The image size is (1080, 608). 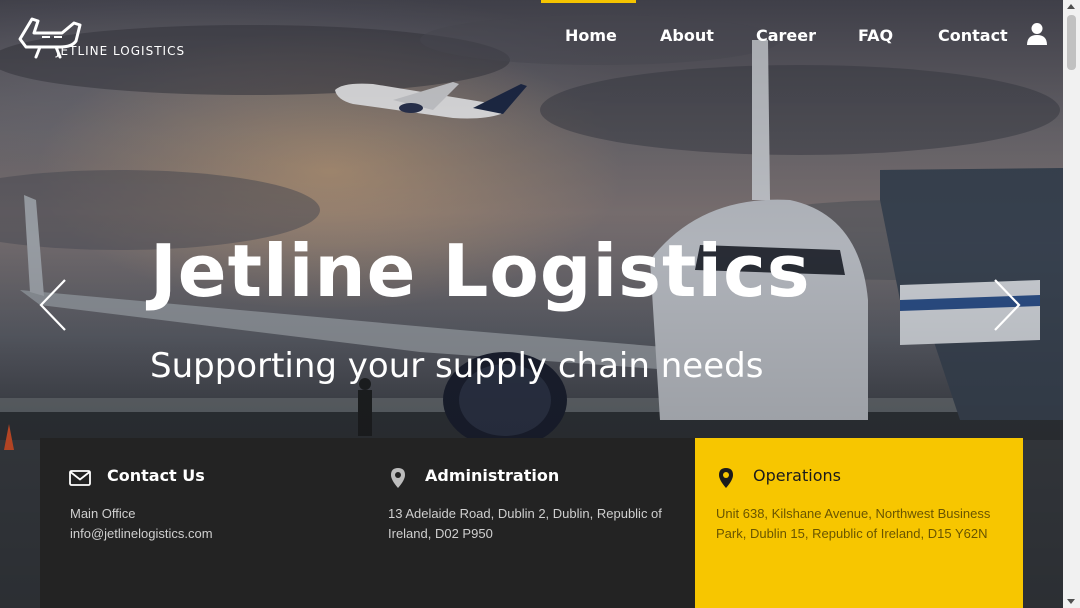 I want to click on active-nav-indicator, so click(x=588, y=1).